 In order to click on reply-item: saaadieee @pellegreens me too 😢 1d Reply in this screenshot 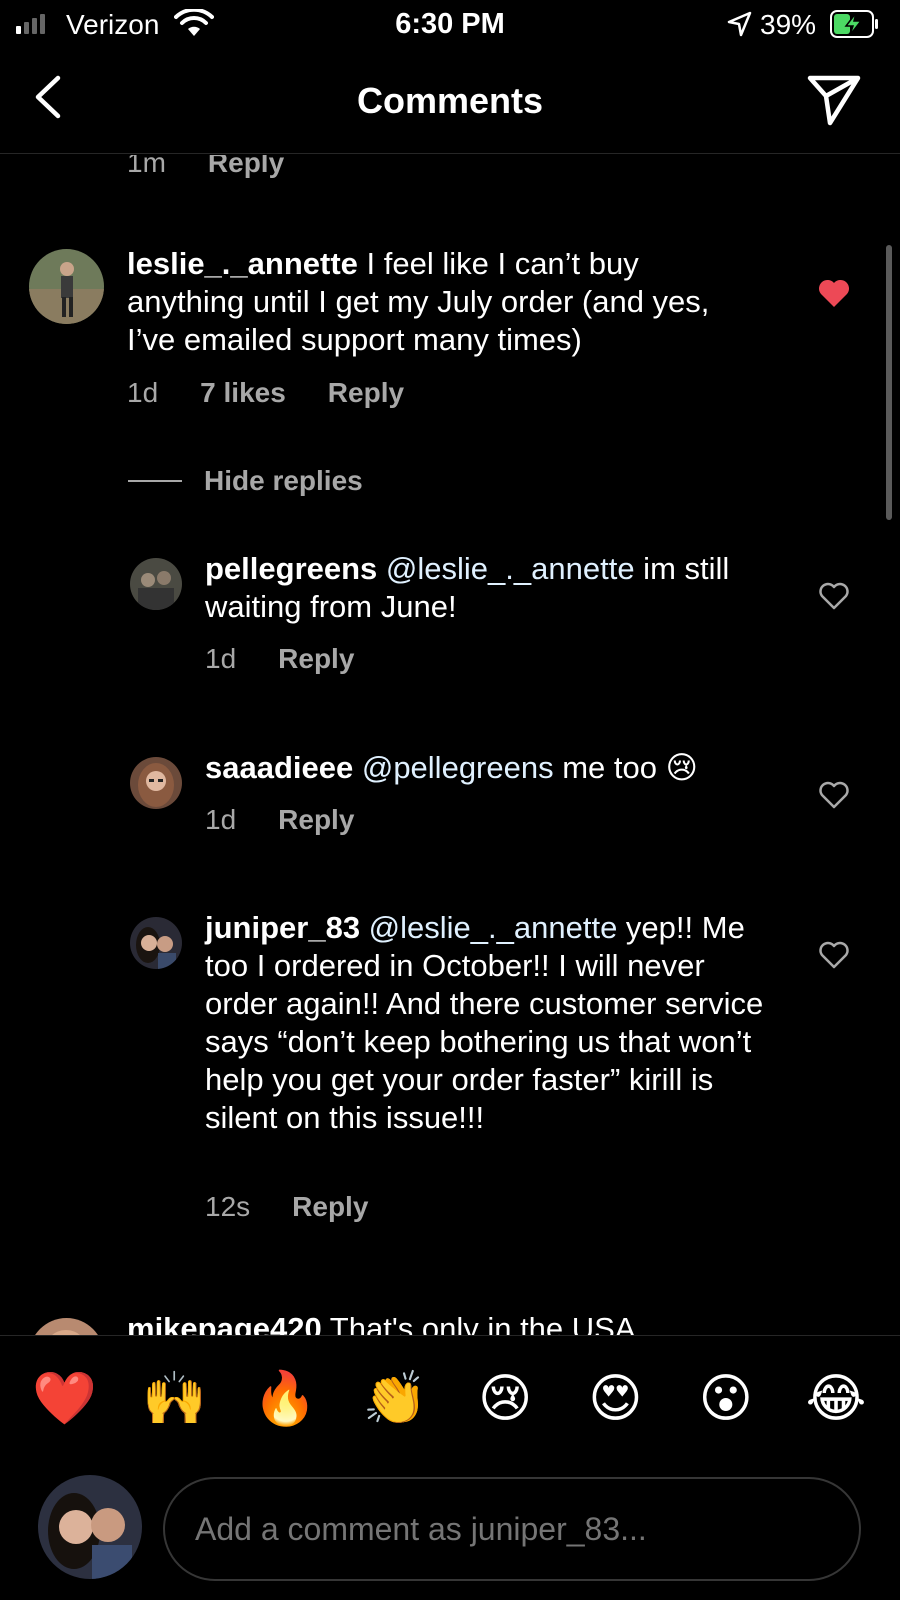, I will do `click(450, 809)`.